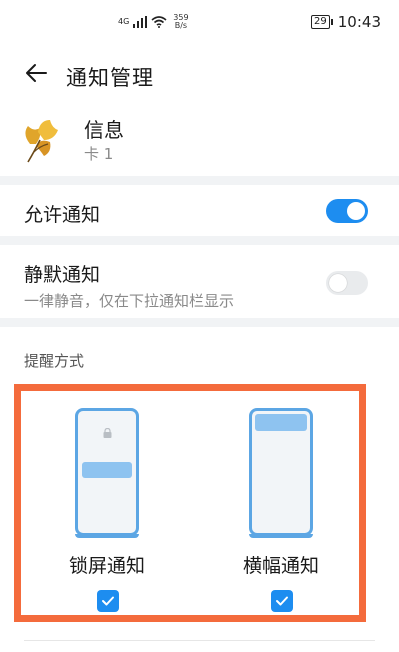 The height and width of the screenshot is (652, 399). I want to click on lockscreen-label: 锁屏通知, so click(106, 566).